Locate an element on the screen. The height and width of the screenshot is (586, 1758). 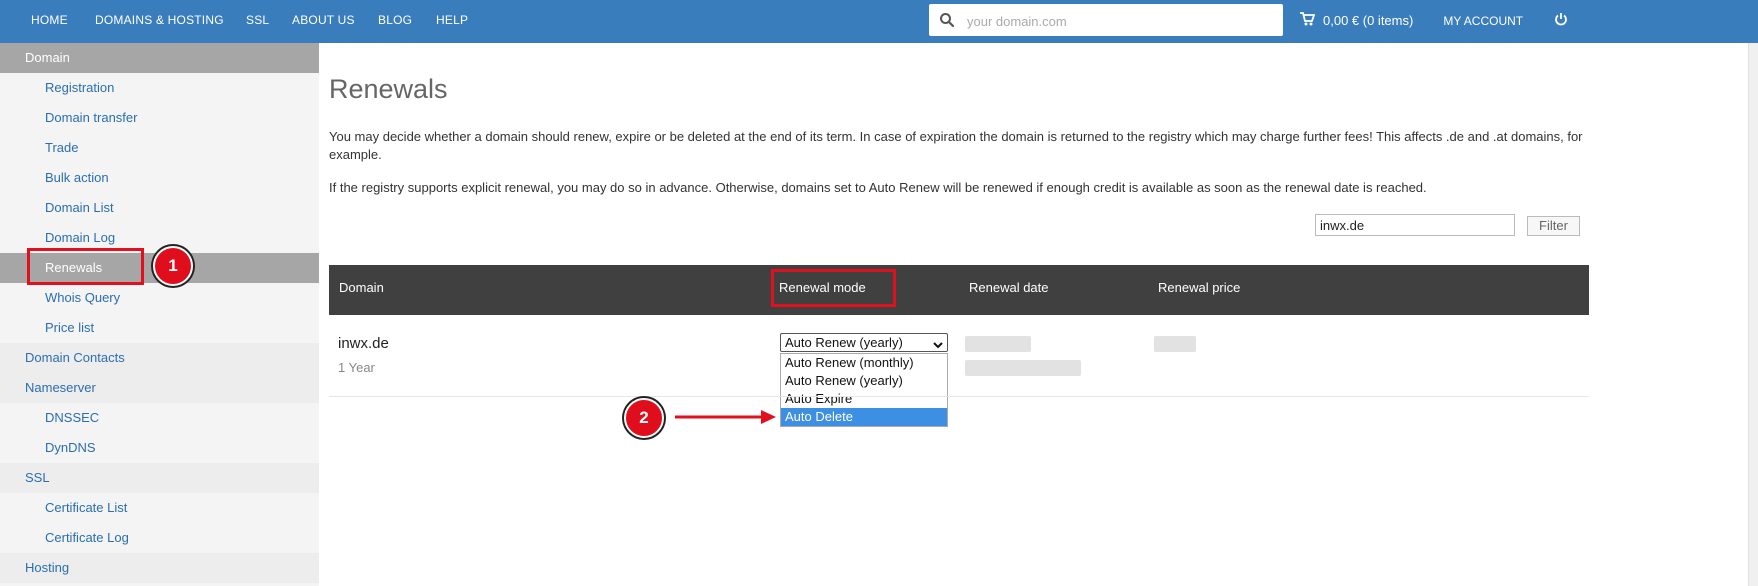
sidebar-item-trade: Trade is located at coordinates (159, 148).